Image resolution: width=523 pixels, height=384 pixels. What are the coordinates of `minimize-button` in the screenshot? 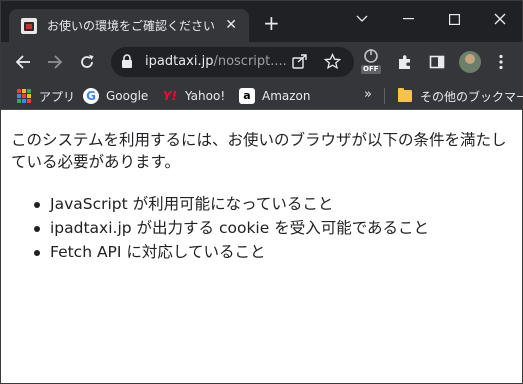 It's located at (408, 19).